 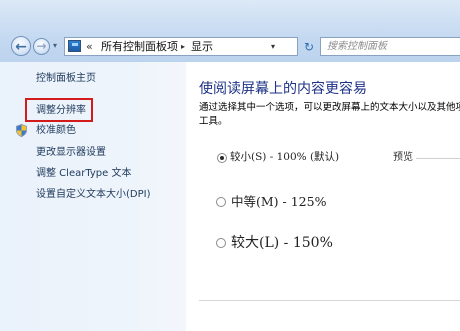 What do you see at coordinates (329, 107) in the screenshot?
I see `page-description-line-1: 通过选择其中一个选项，可以更改屏幕上的文本大小以及其他项。` at bounding box center [329, 107].